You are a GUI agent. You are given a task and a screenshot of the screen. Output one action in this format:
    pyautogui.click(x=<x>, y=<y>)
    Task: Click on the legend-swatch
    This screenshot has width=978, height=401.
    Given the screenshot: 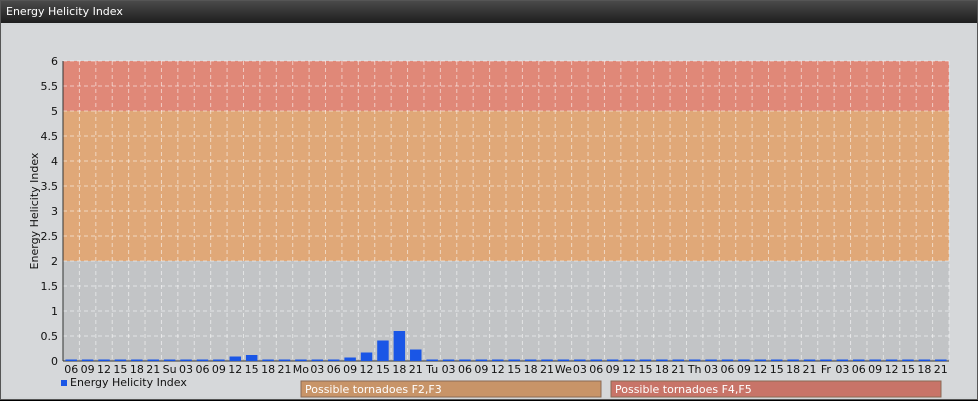 What is the action you would take?
    pyautogui.click(x=64, y=383)
    